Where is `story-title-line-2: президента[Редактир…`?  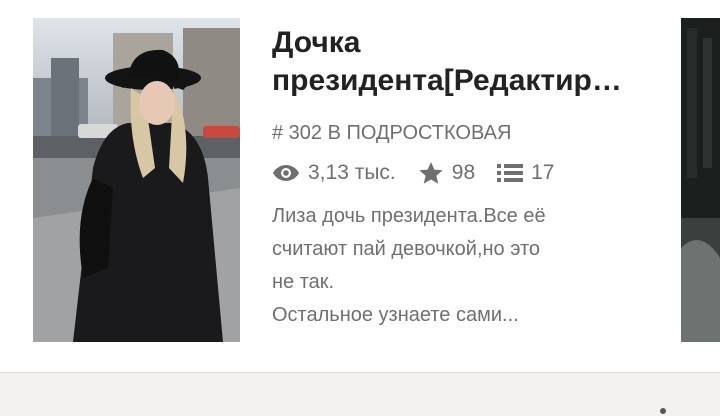
story-title-line-2: президента[Редактир… is located at coordinates (452, 81).